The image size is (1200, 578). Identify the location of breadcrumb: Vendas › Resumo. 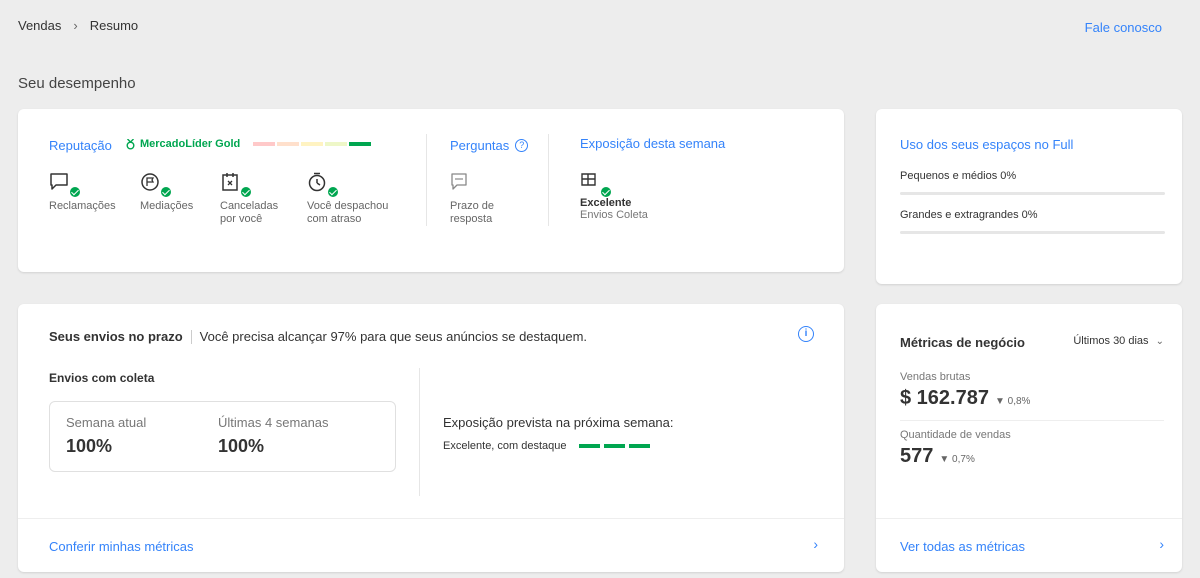
(78, 25).